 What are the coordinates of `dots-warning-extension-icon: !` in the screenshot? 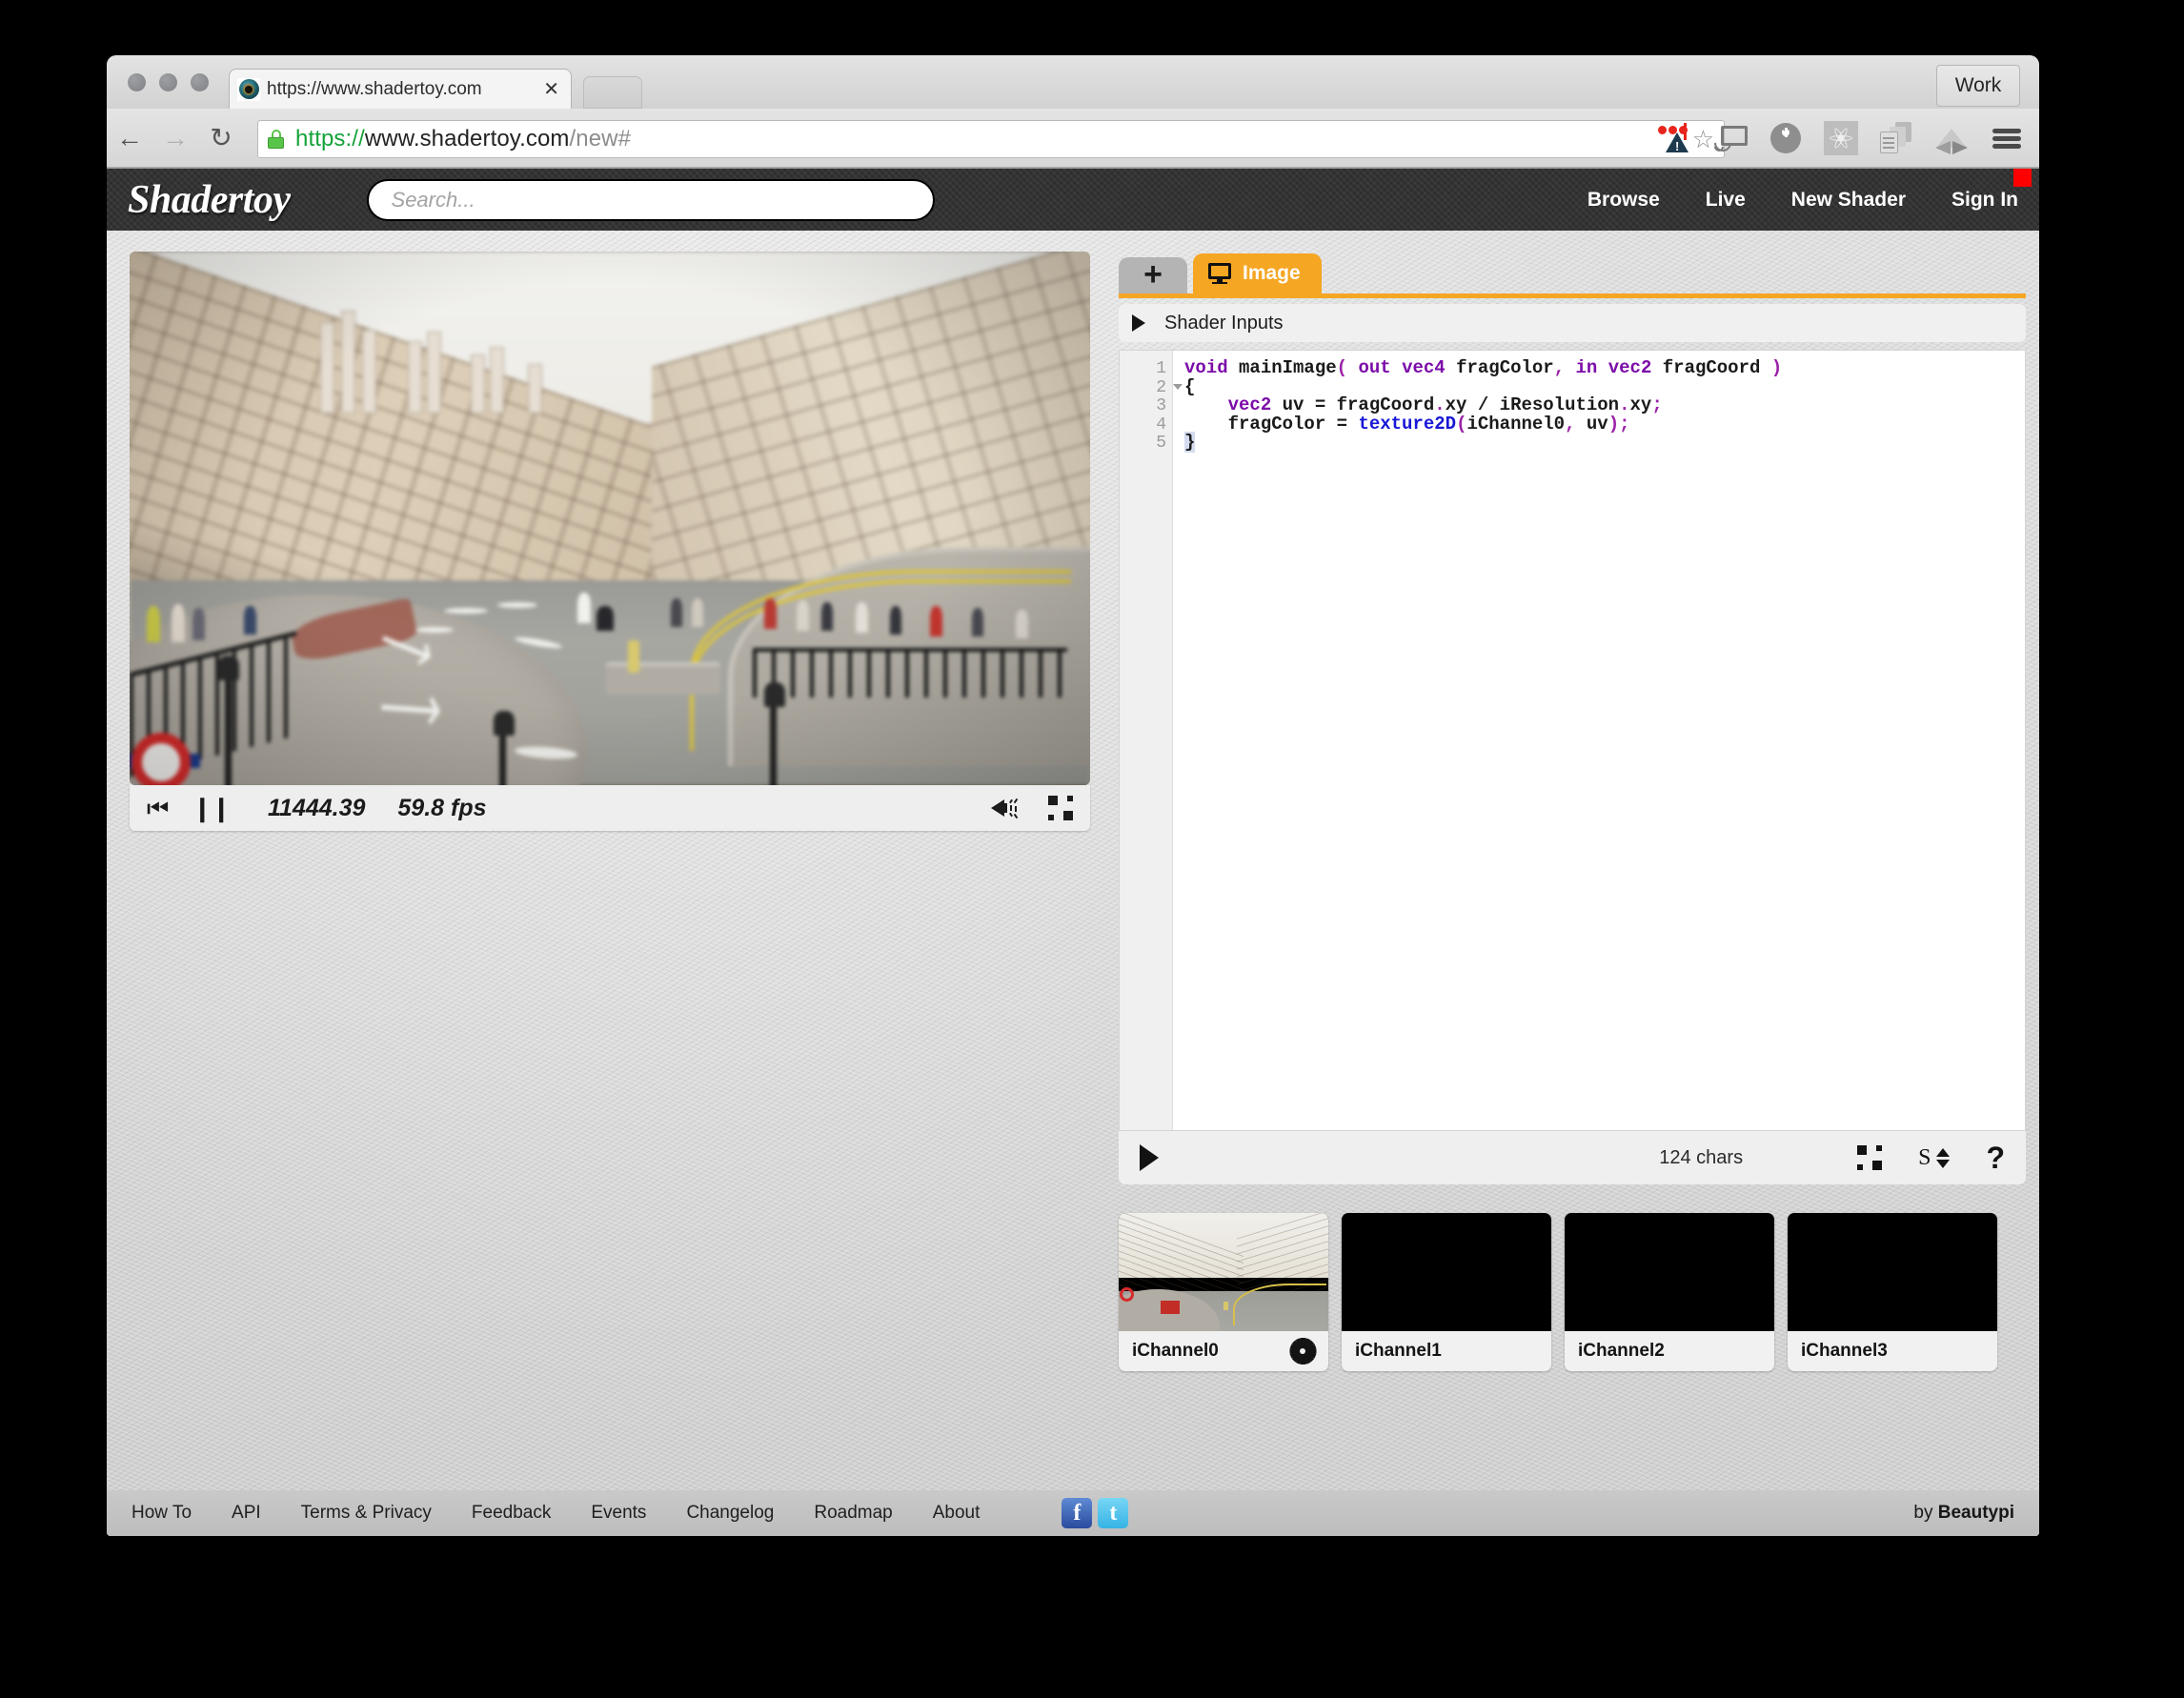 It's located at (1675, 138).